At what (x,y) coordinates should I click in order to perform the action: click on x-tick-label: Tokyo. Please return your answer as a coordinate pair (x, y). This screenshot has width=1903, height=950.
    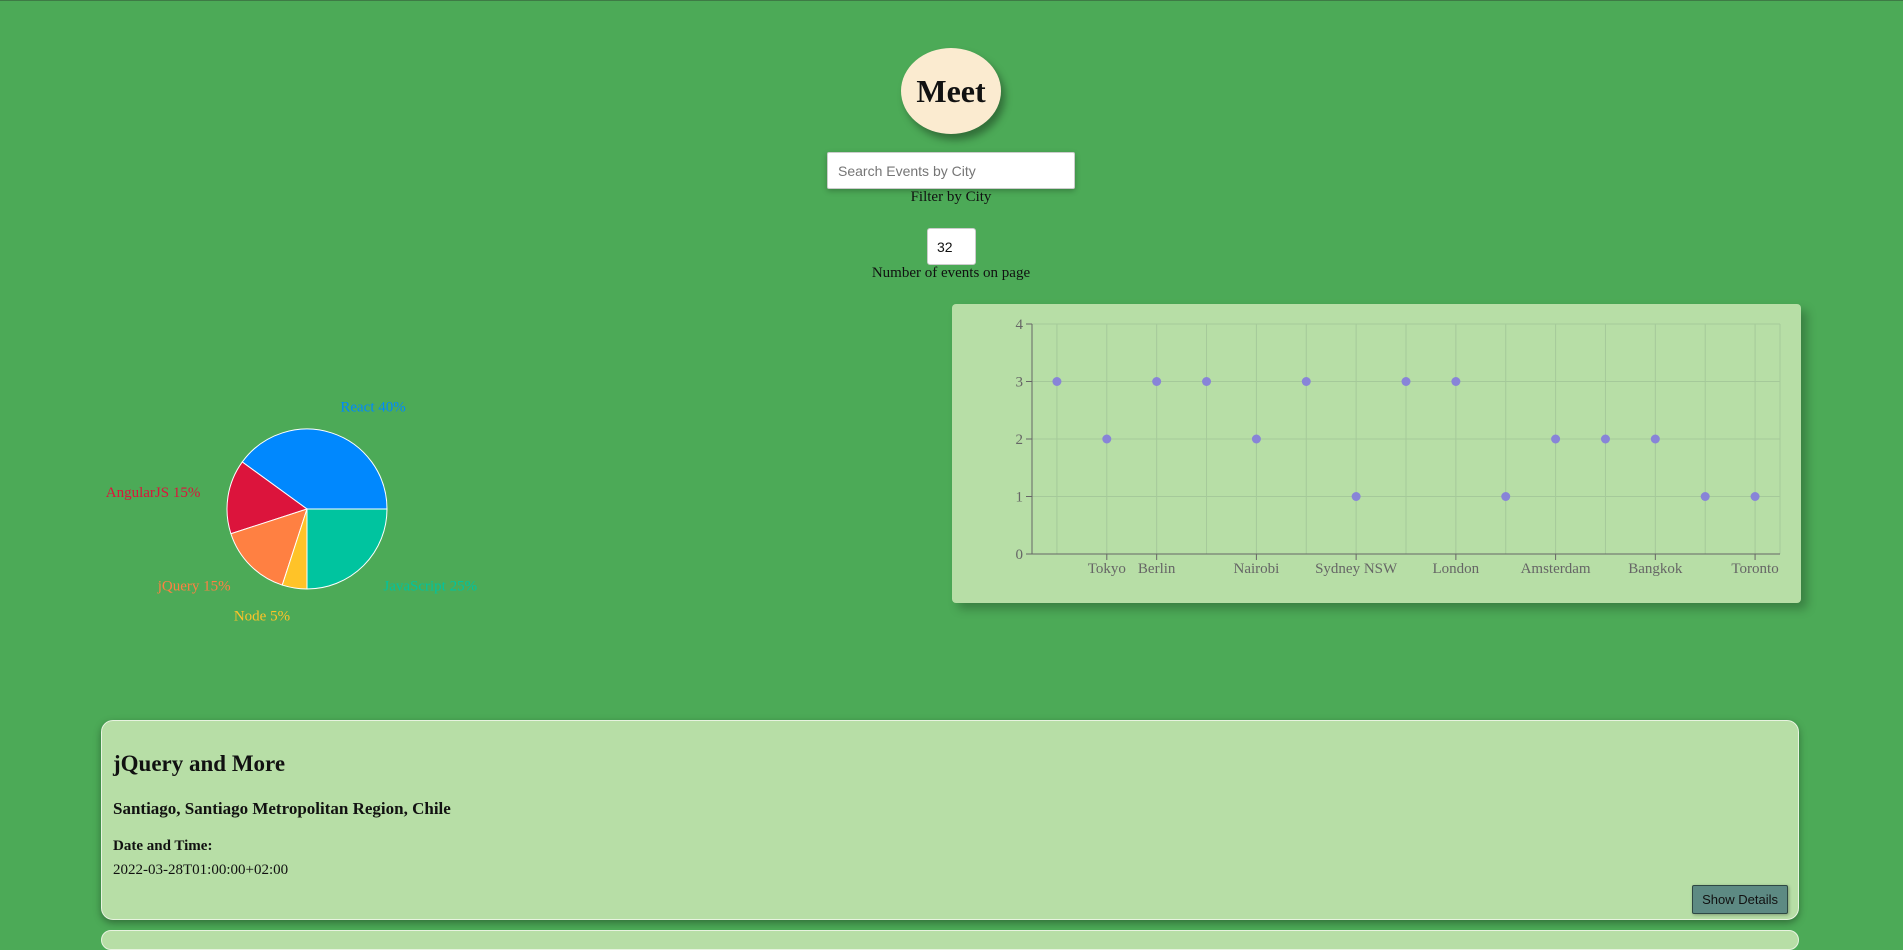
    Looking at the image, I should click on (1107, 569).